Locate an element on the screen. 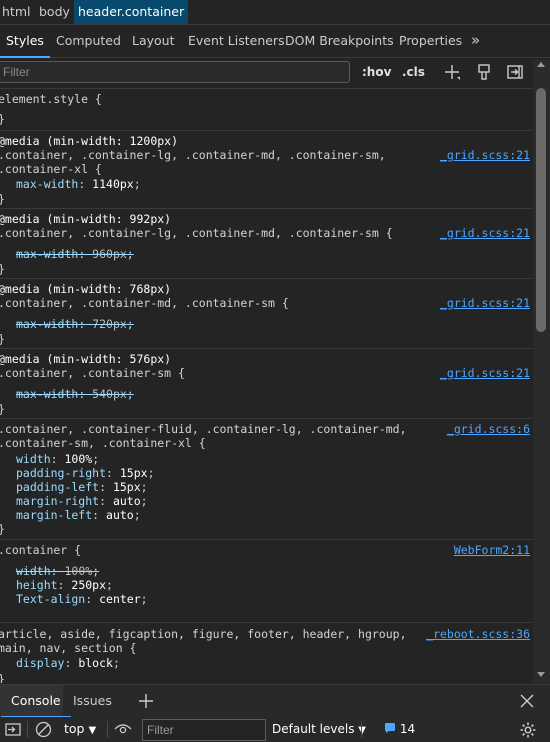  css-property: padding-right is located at coordinates (61, 473).